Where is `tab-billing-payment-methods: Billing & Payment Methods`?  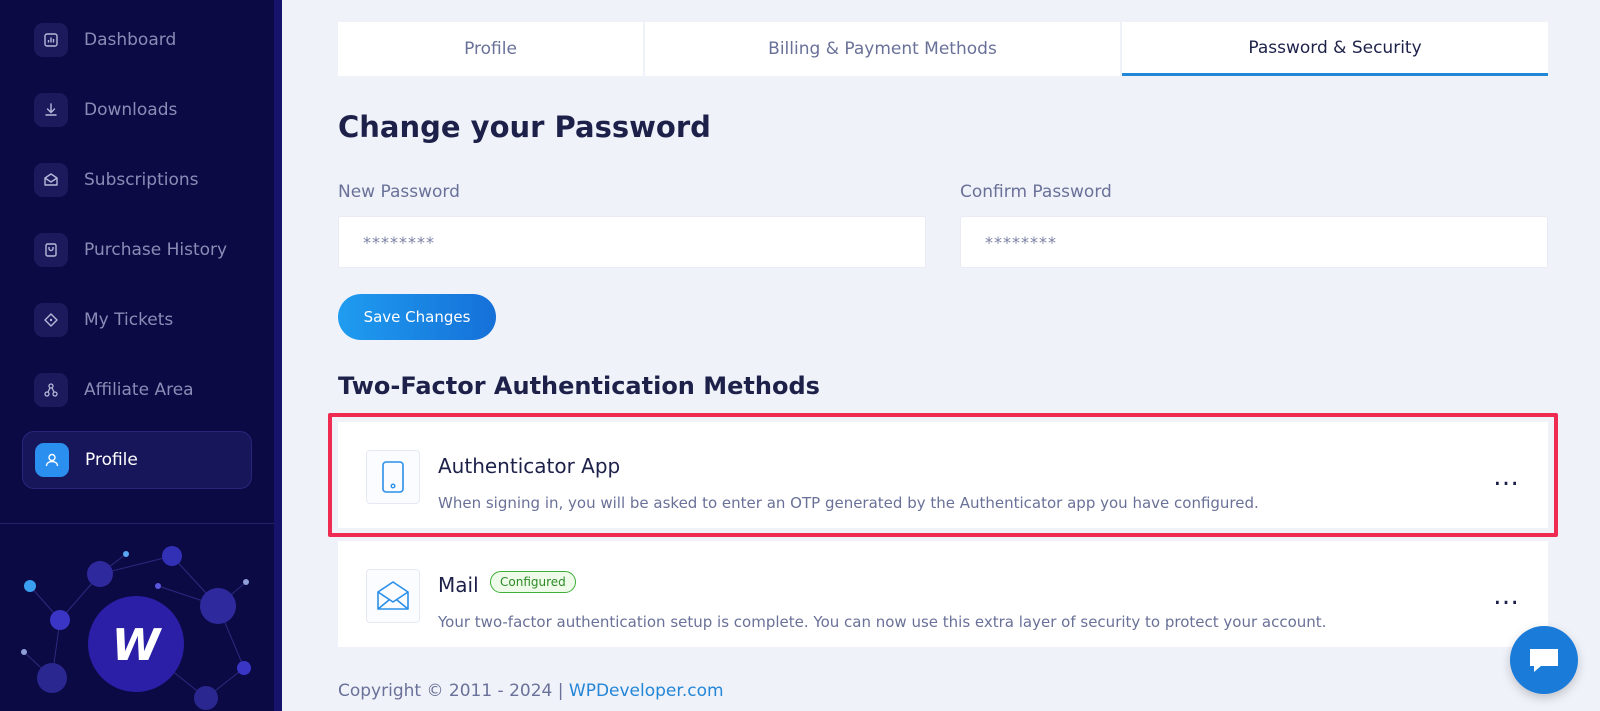 tab-billing-payment-methods: Billing & Payment Methods is located at coordinates (882, 49).